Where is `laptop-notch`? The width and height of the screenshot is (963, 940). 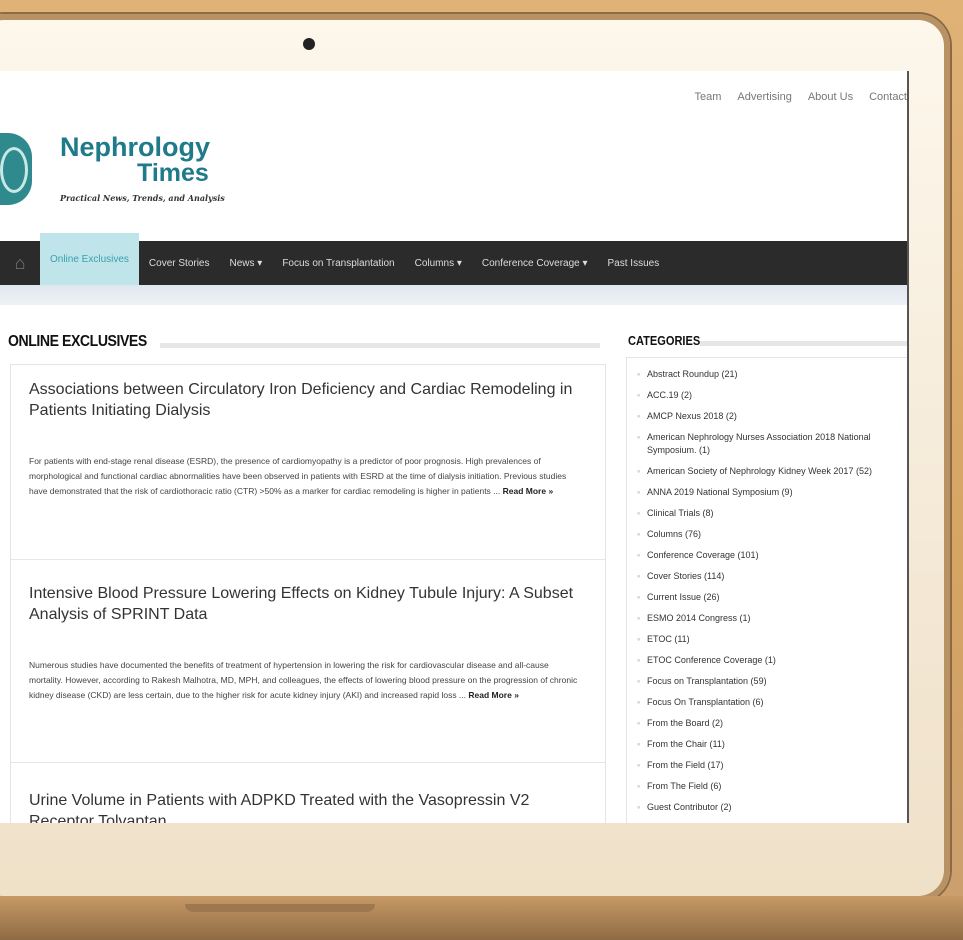
laptop-notch is located at coordinates (280, 908).